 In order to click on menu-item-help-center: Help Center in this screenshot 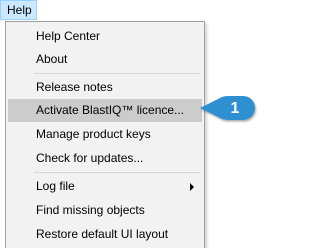, I will do `click(105, 36)`.